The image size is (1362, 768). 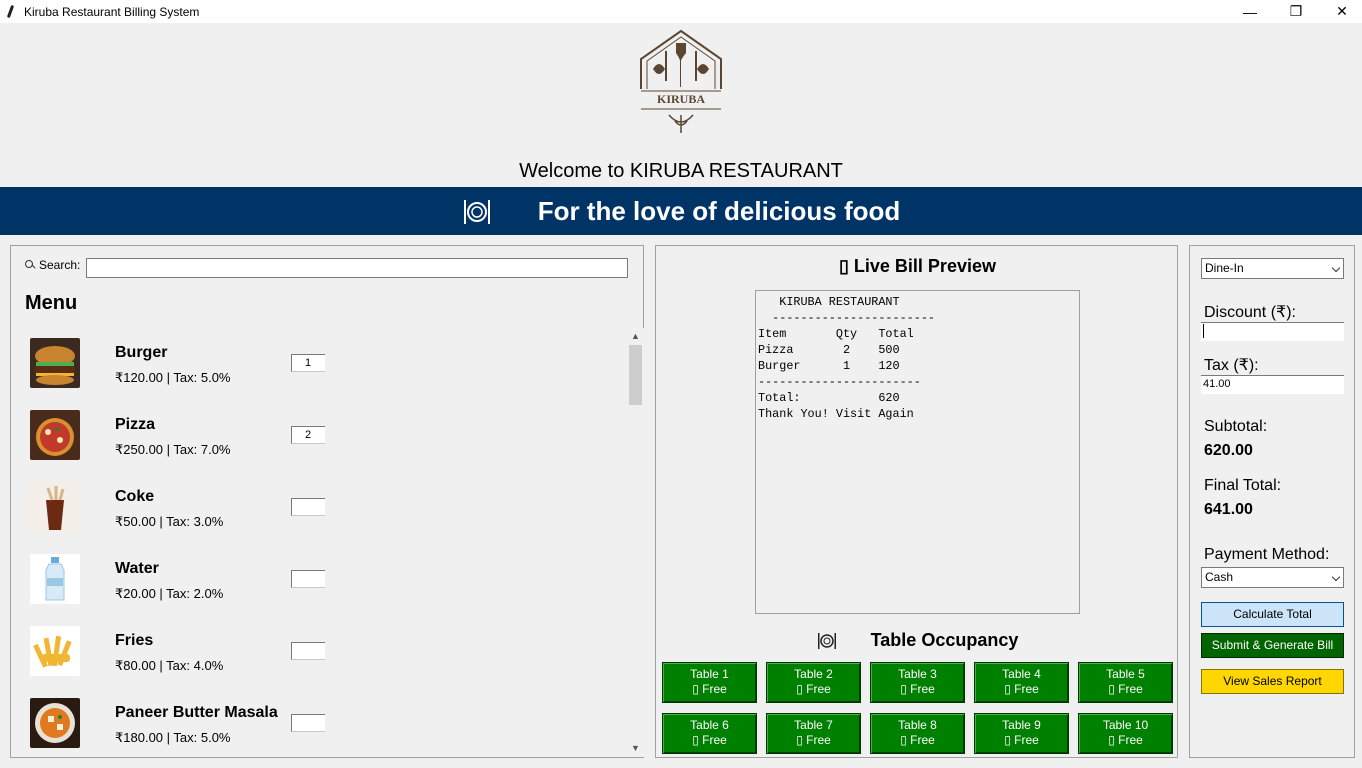 I want to click on item-price: ₹20.00 | Tax: 2.0%, so click(x=169, y=593).